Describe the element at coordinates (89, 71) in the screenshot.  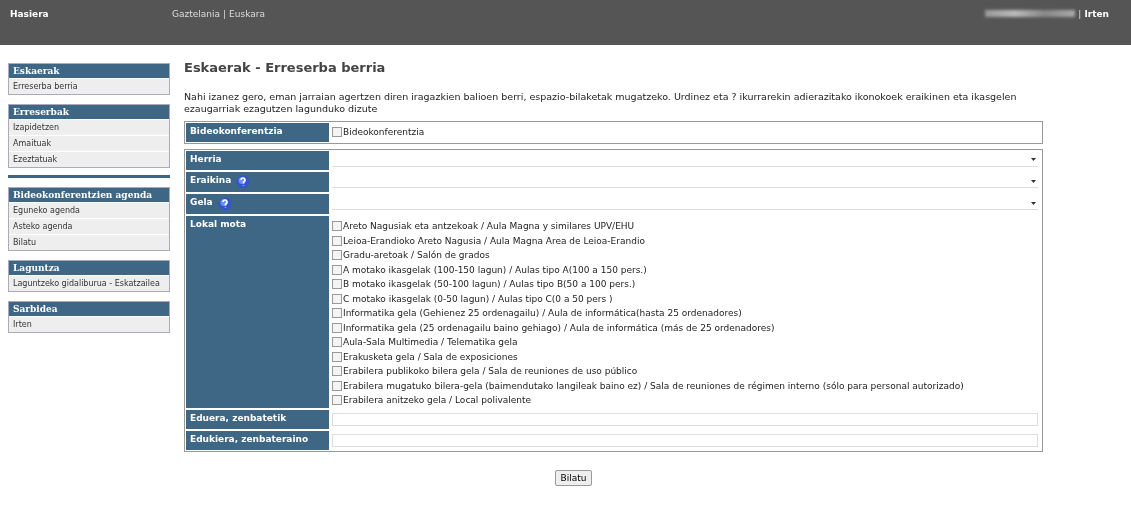
I see `section-title: Eskaerak` at that location.